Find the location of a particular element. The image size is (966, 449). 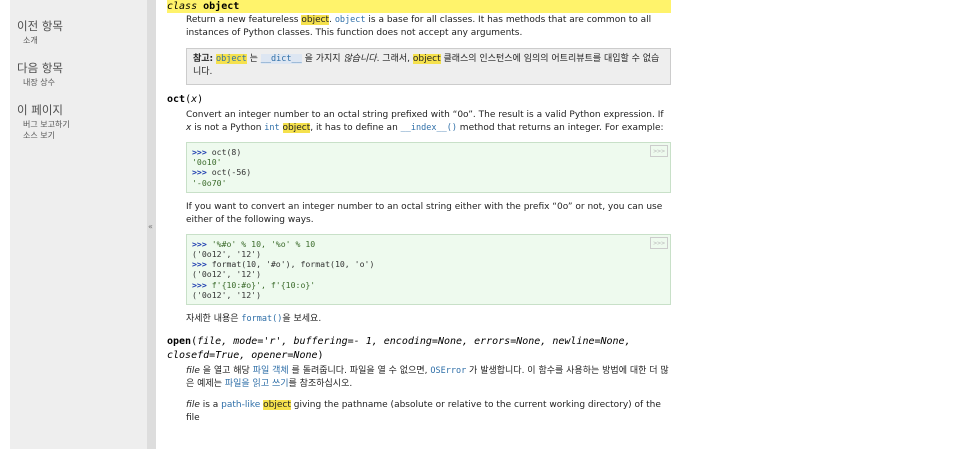

open-name: open is located at coordinates (179, 342).